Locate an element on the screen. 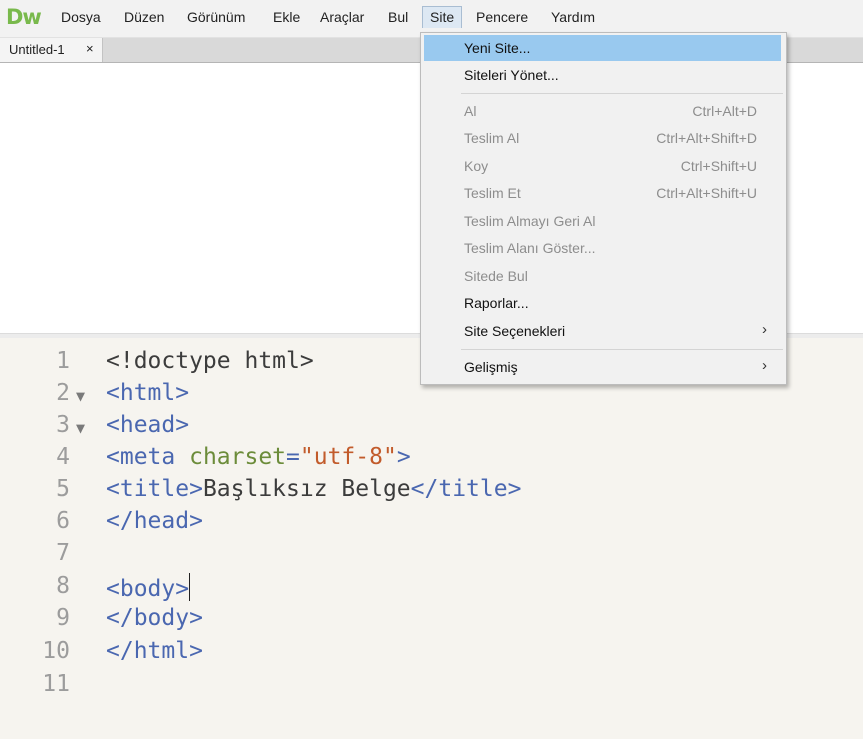 Image resolution: width=863 pixels, height=739 pixels. code-line: 3 ▼ <head> is located at coordinates (431, 428).